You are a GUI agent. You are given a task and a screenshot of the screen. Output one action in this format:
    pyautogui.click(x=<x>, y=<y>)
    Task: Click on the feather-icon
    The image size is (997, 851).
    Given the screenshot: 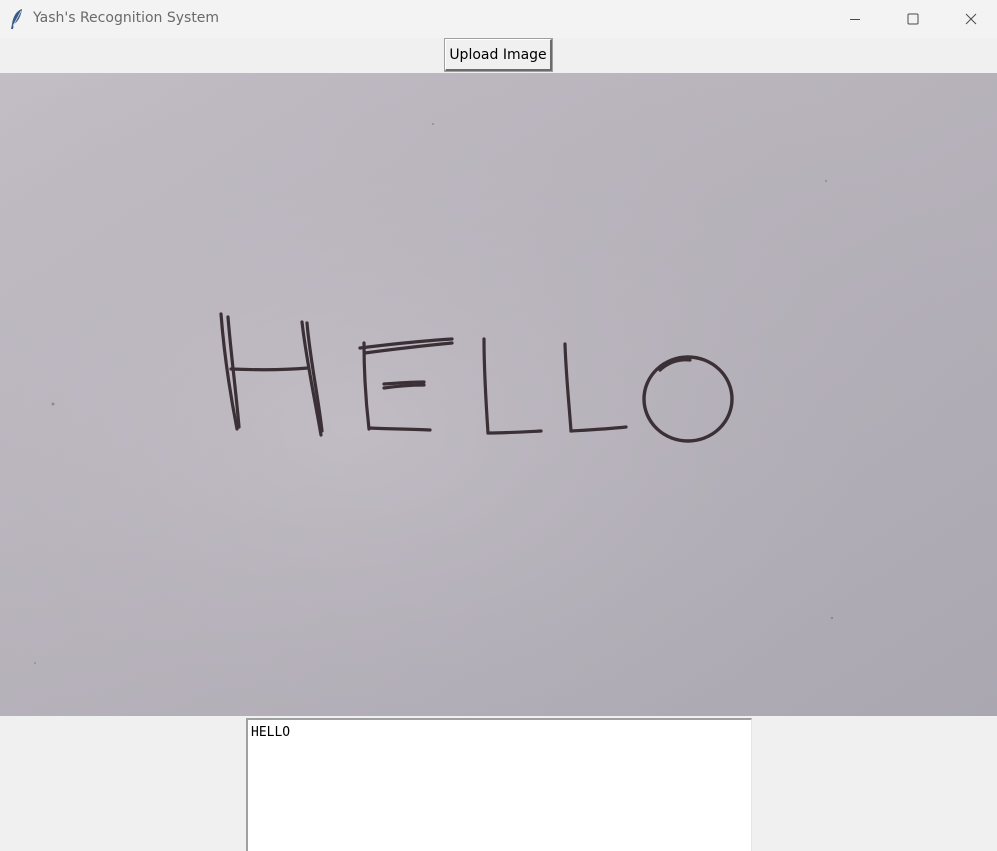 What is the action you would take?
    pyautogui.click(x=17, y=19)
    